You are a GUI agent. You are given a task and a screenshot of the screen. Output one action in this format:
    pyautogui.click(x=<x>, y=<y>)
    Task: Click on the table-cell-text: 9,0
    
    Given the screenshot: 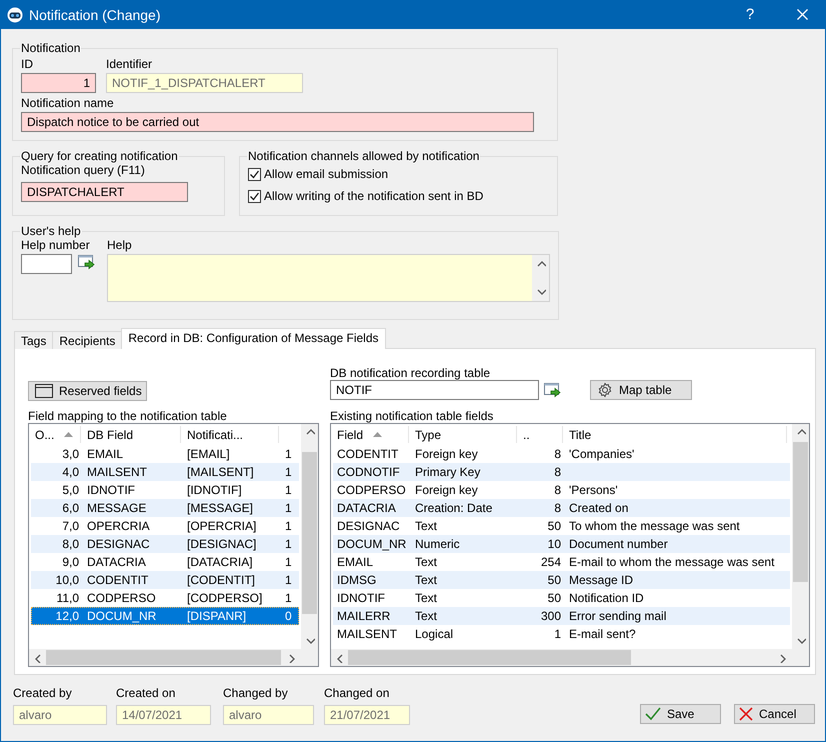 What is the action you would take?
    pyautogui.click(x=70, y=562)
    